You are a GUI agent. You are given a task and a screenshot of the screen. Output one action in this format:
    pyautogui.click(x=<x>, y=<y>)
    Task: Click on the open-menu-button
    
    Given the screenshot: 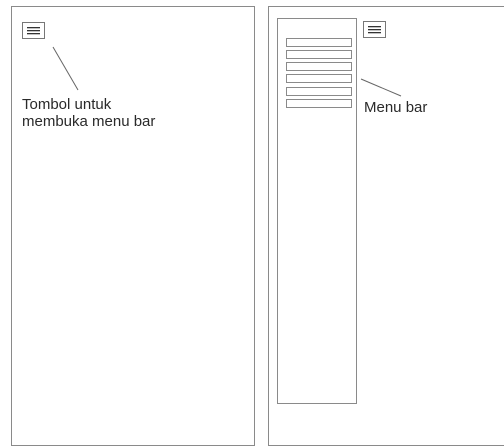 What is the action you would take?
    pyautogui.click(x=33, y=30)
    